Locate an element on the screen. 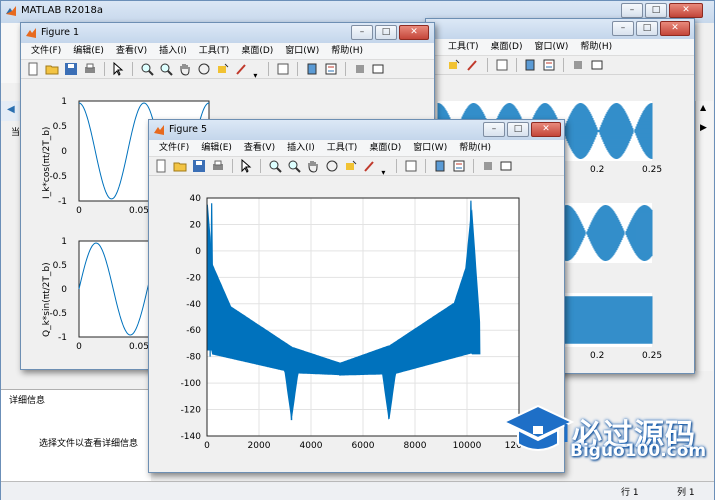 Image resolution: width=715 pixels, height=500 pixels. back-xtick-0.2-b: 0.2 is located at coordinates (597, 356).